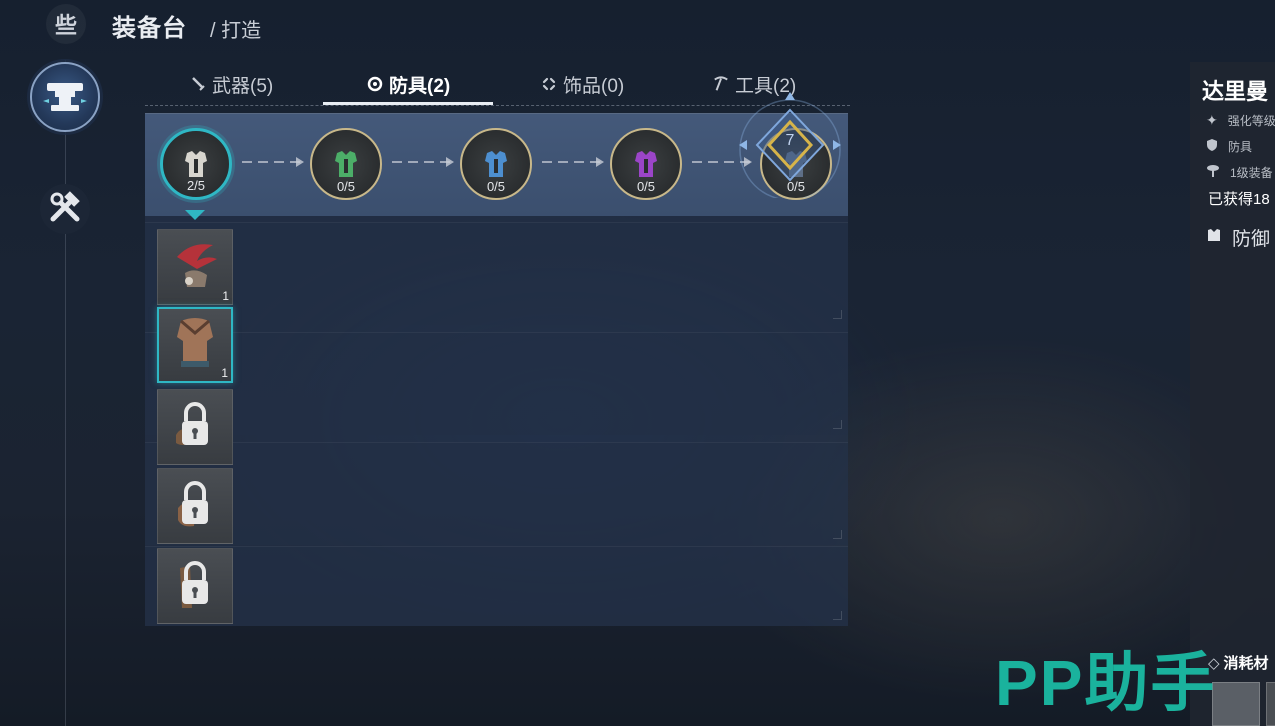 The image size is (1275, 726). I want to click on feather-headgear-icon, so click(197, 265).